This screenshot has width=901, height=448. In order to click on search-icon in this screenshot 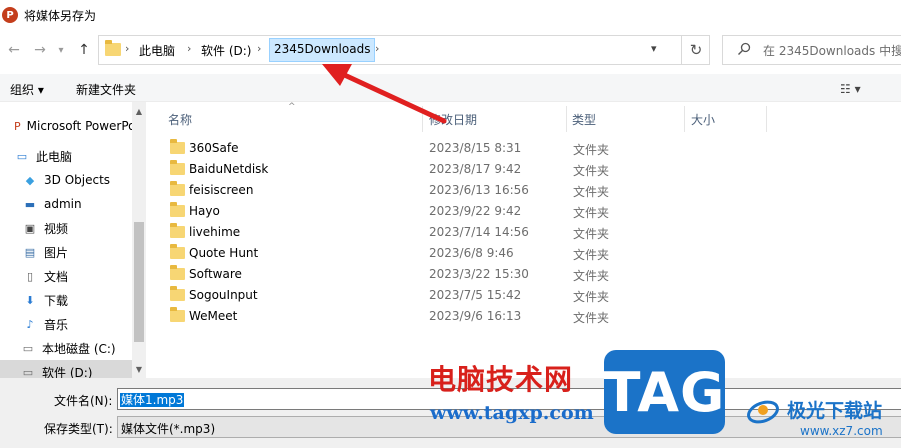, I will do `click(744, 48)`.